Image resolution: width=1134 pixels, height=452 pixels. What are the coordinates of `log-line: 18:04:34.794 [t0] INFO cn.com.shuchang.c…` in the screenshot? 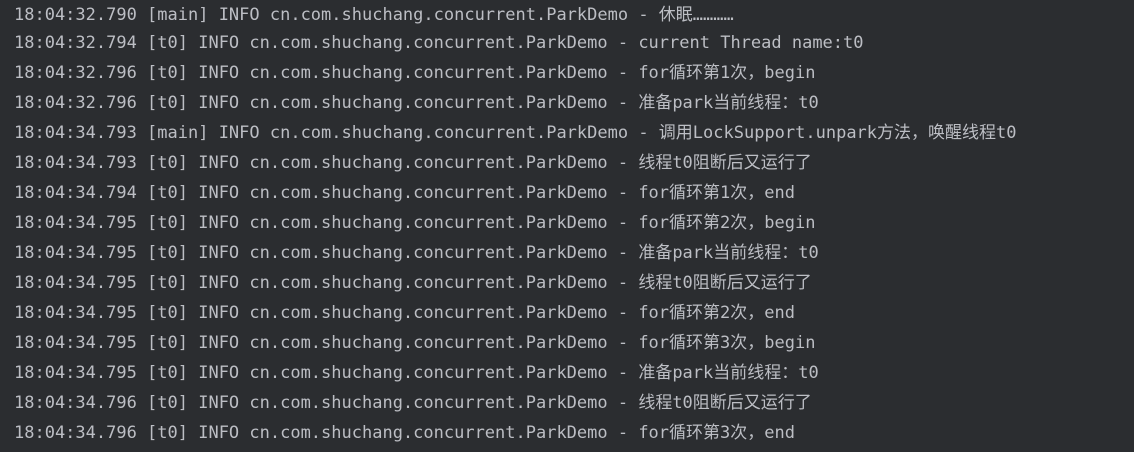 It's located at (404, 193).